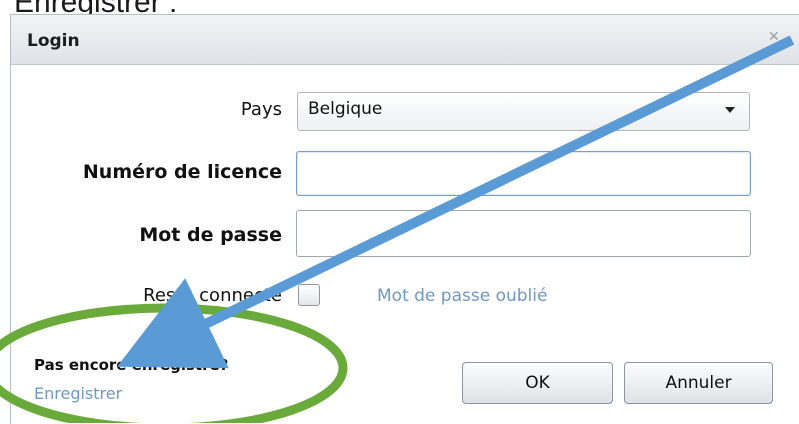  Describe the element at coordinates (523, 111) in the screenshot. I see `country-select: Belgique` at that location.